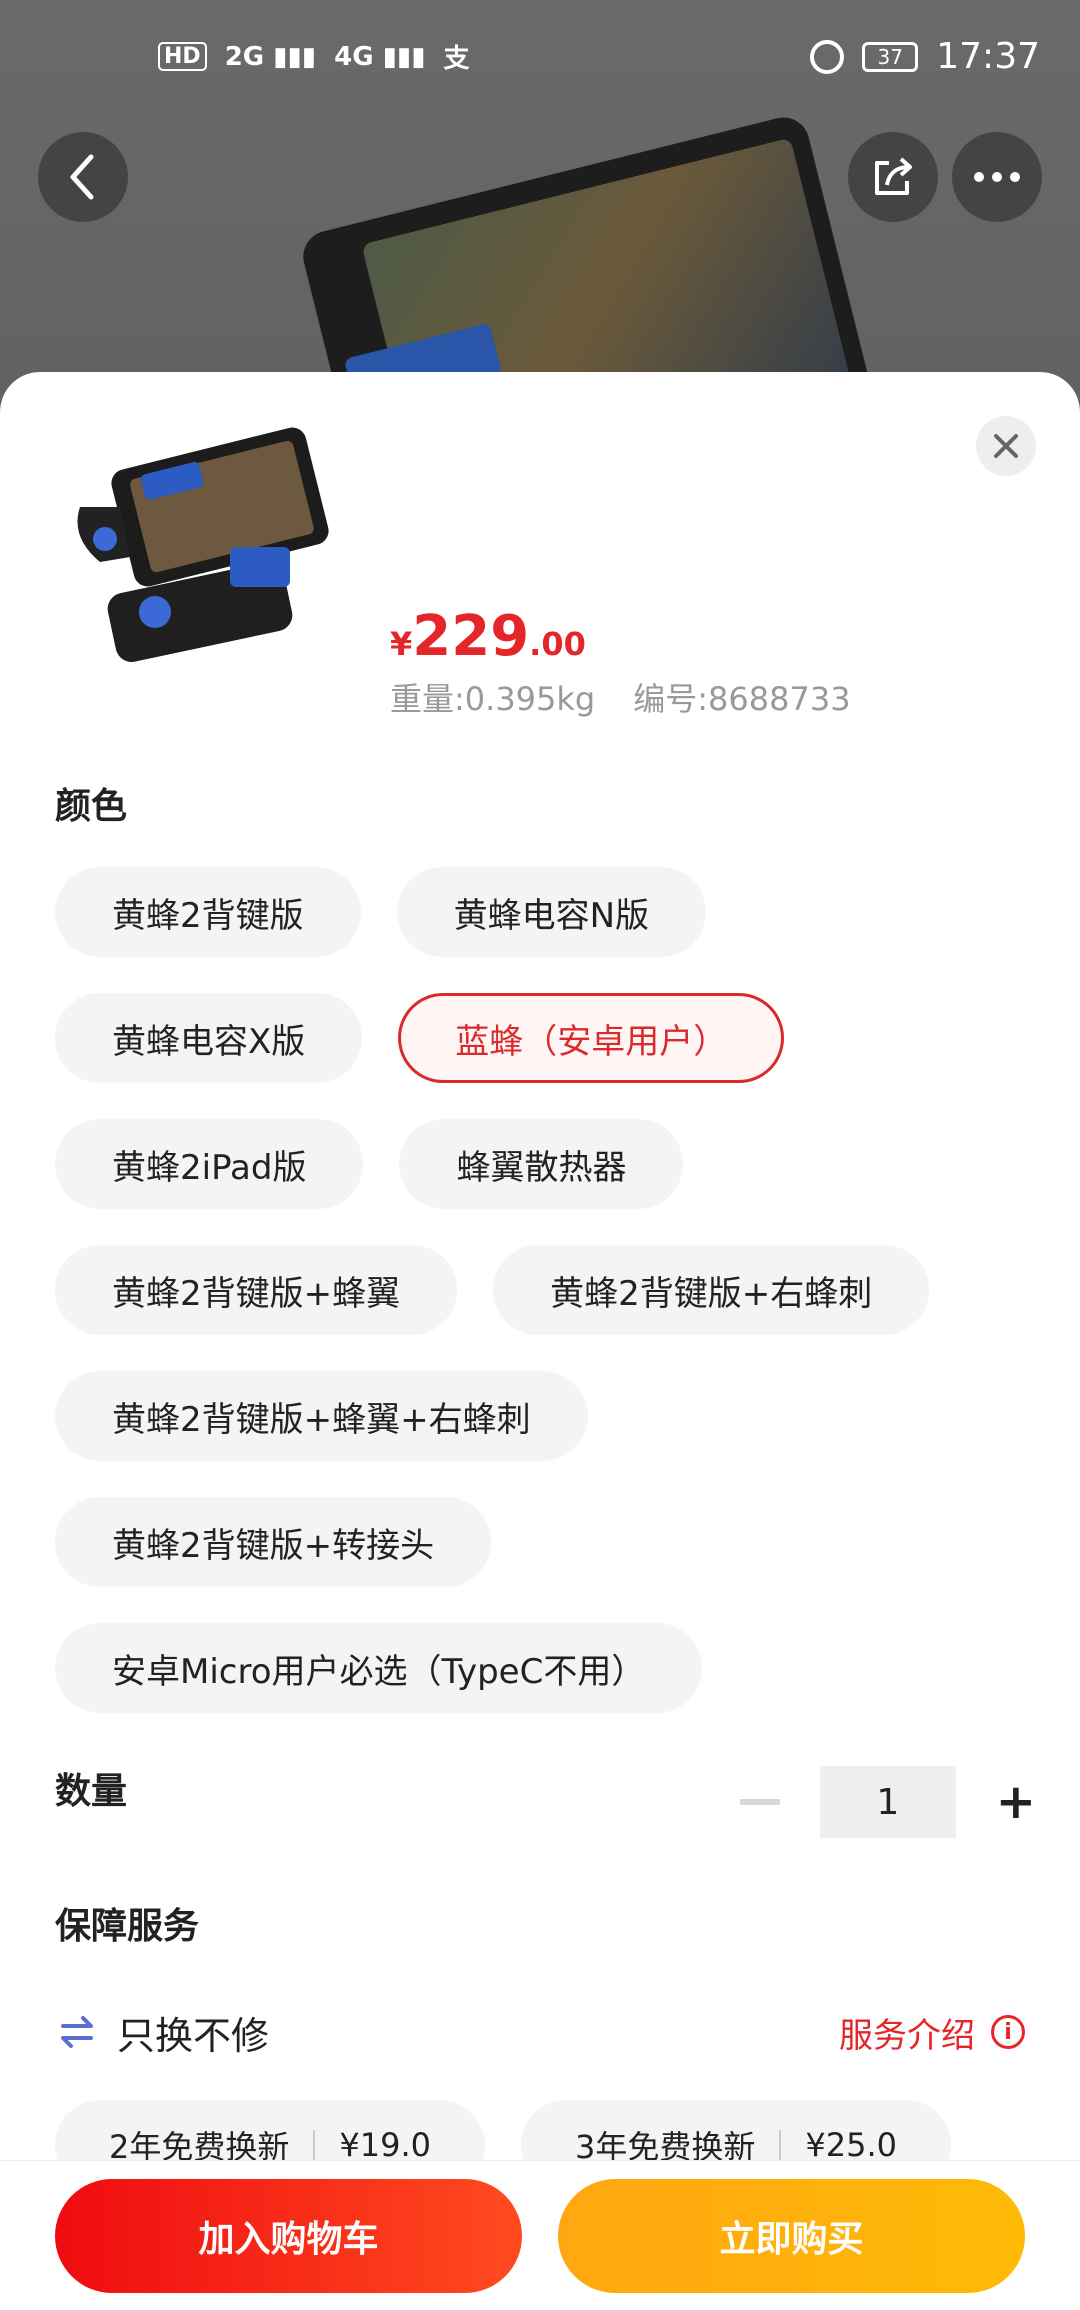  I want to click on clock: 17:37, so click(988, 56).